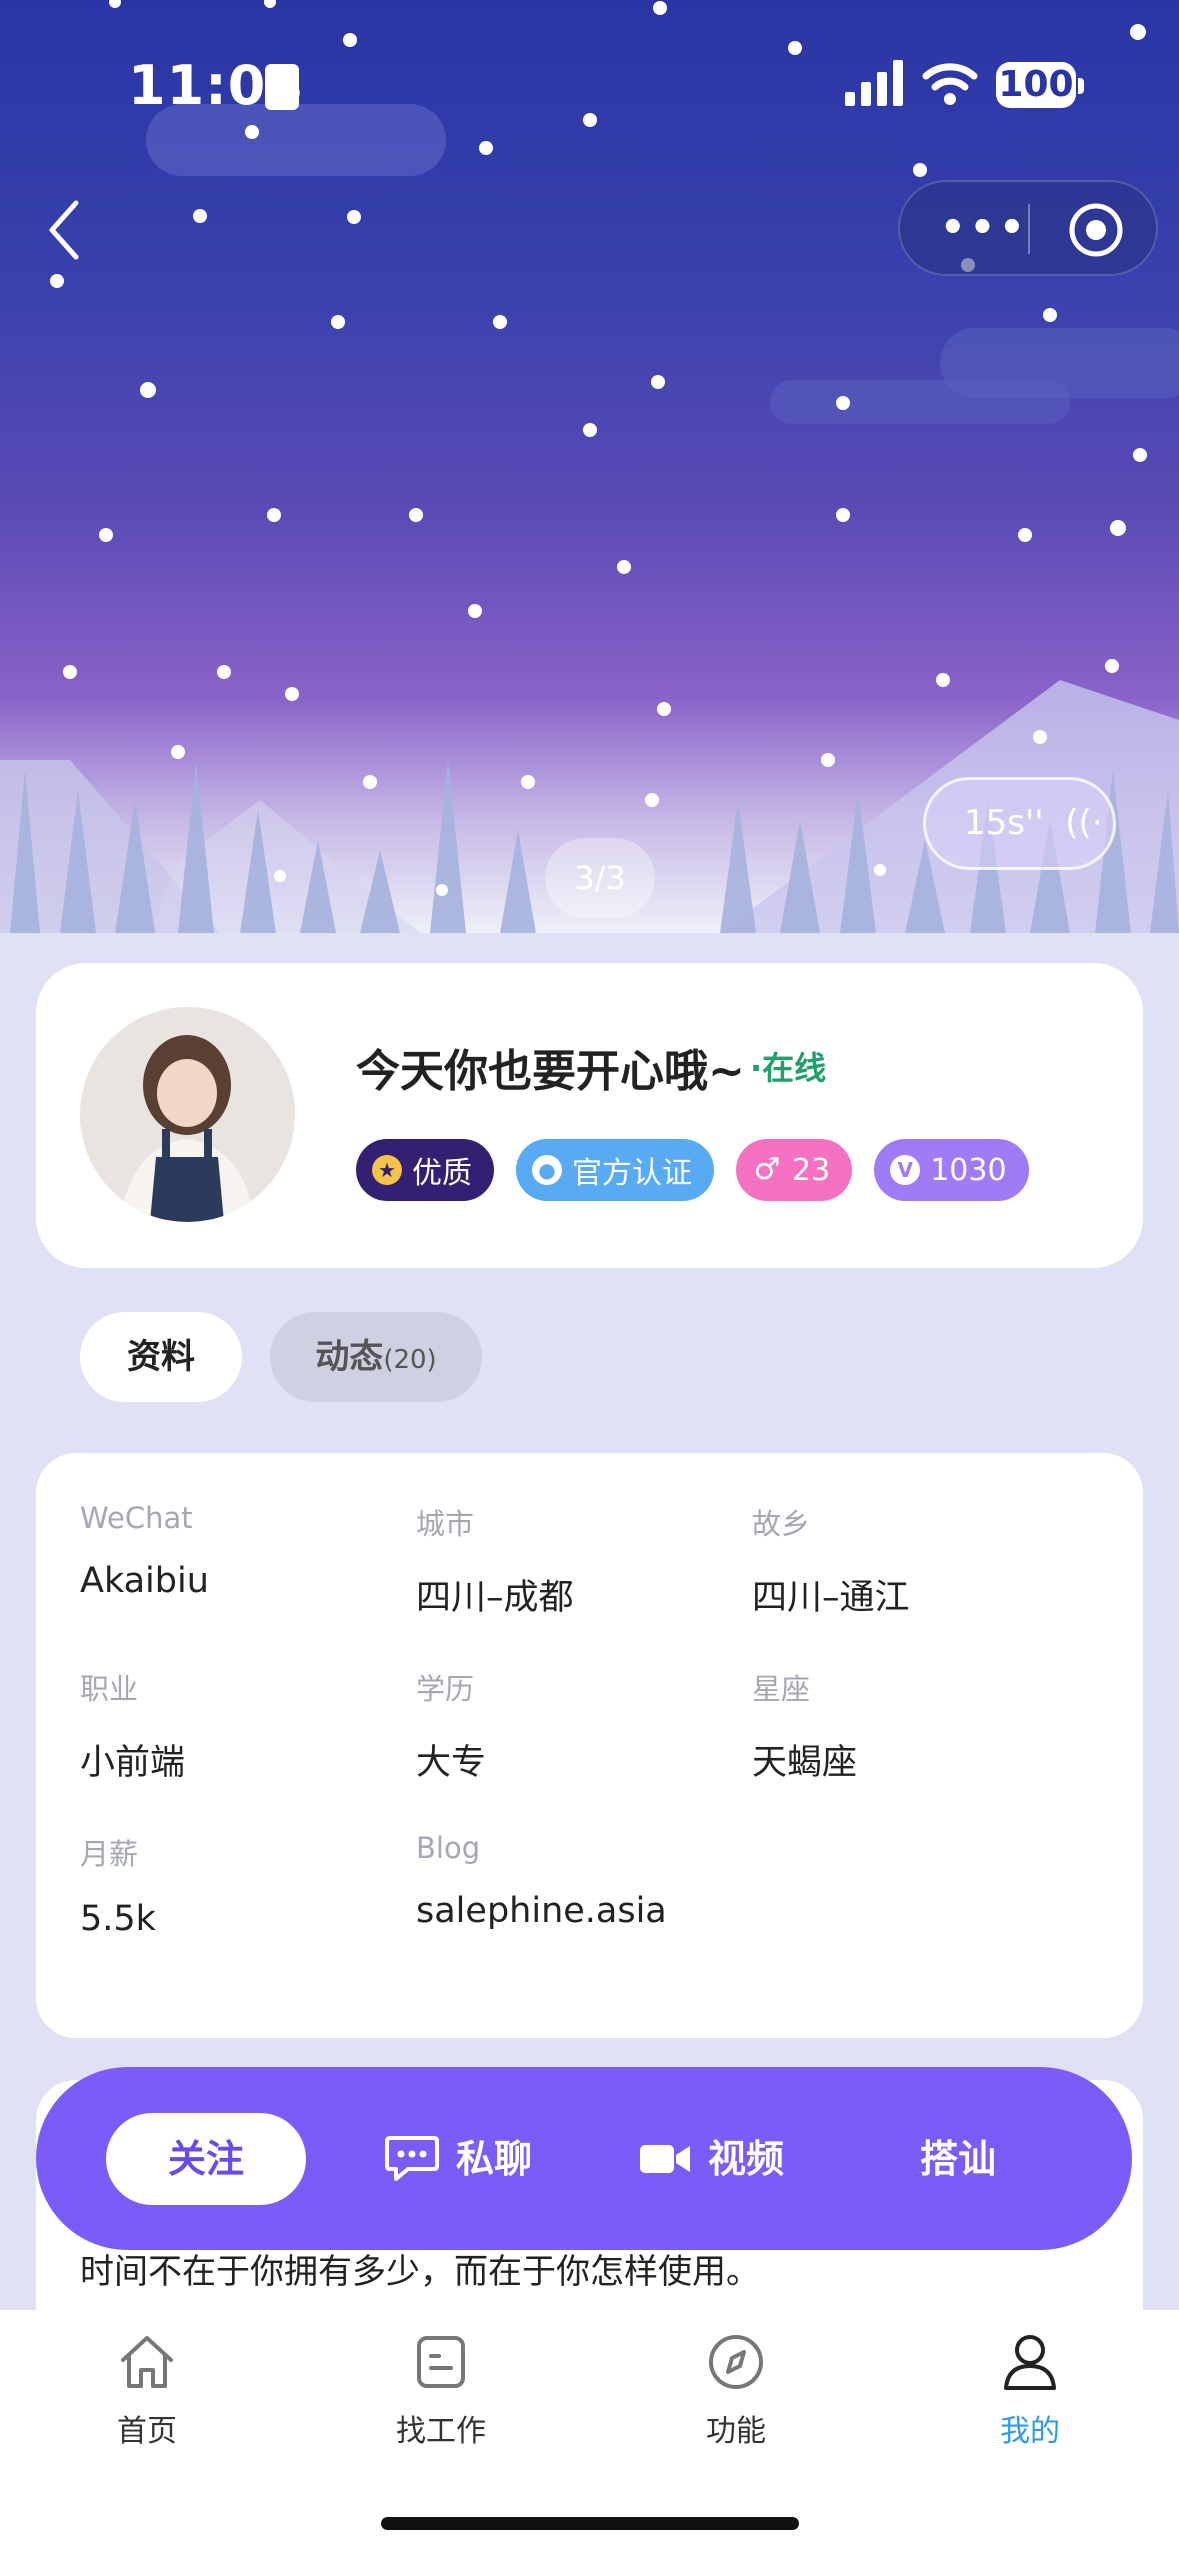  Describe the element at coordinates (811, 1170) in the screenshot. I see `age-badge-label: 23` at that location.